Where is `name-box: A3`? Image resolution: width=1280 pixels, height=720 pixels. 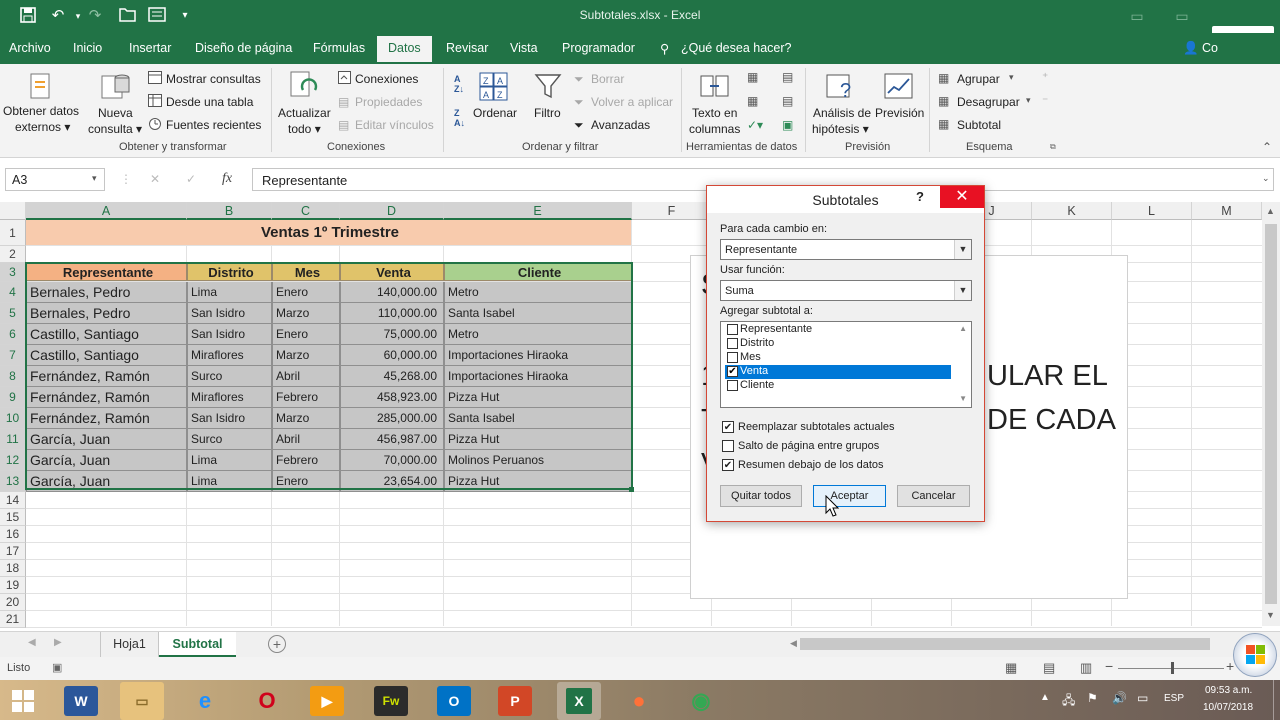 name-box: A3 is located at coordinates (55, 179).